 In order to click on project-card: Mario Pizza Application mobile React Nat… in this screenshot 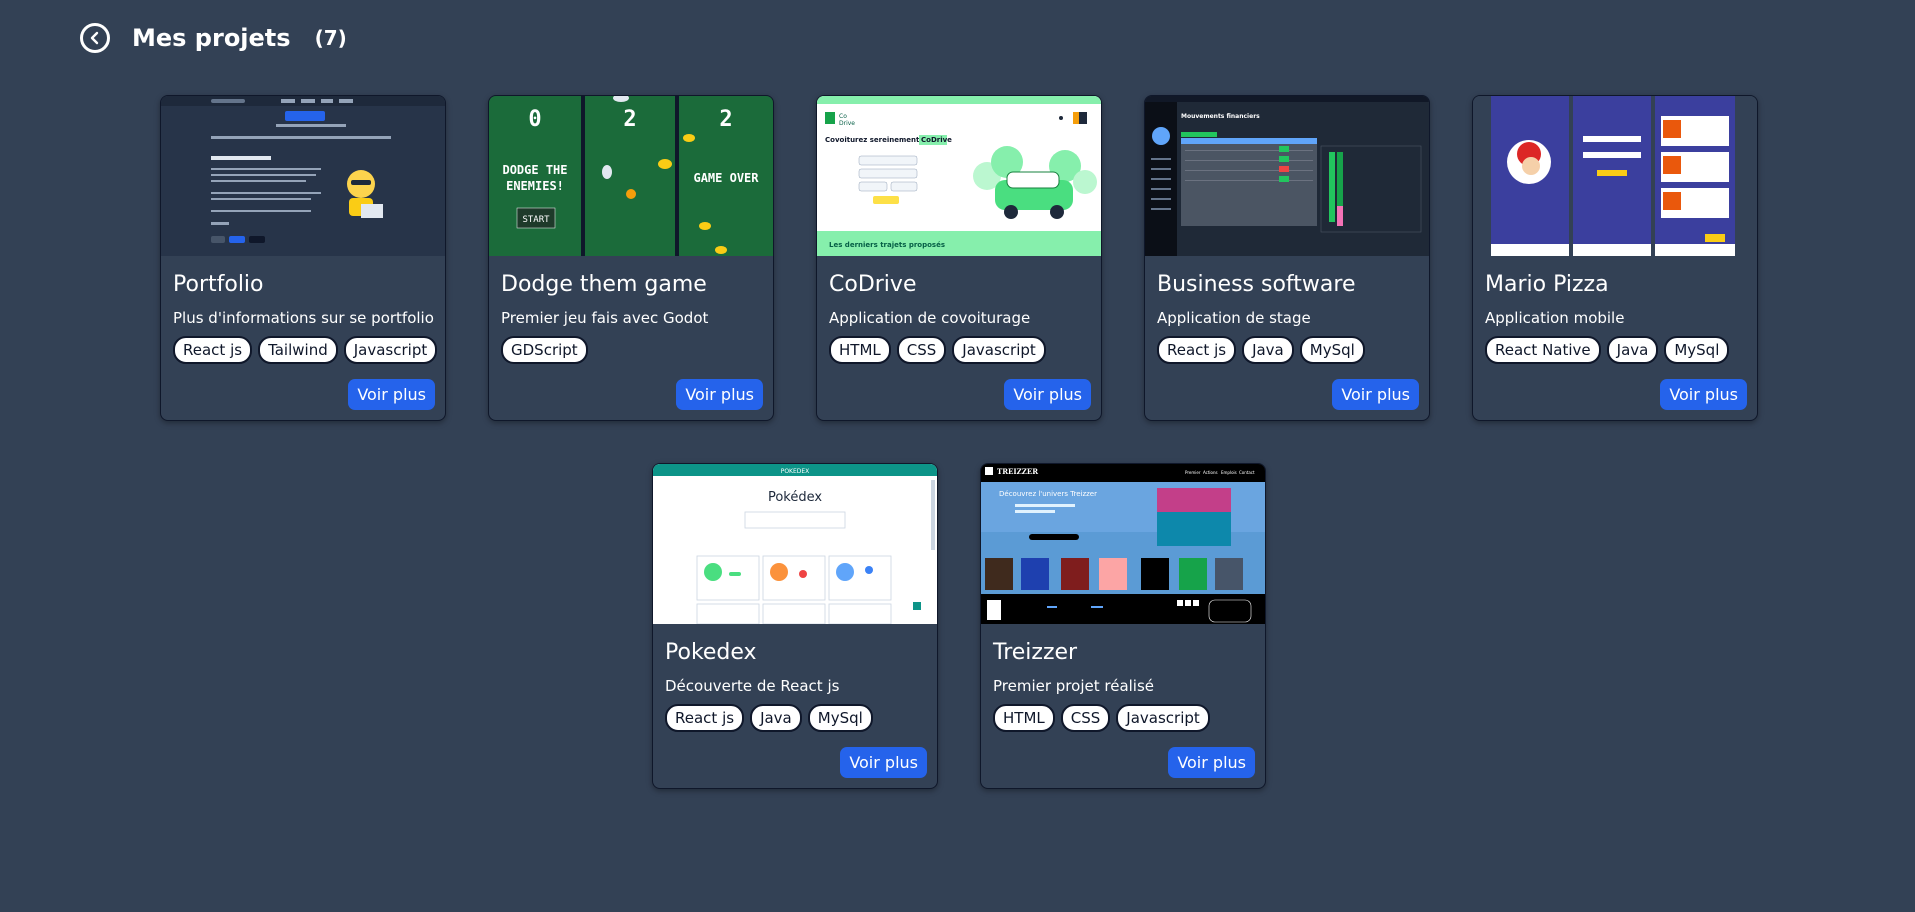, I will do `click(1615, 258)`.